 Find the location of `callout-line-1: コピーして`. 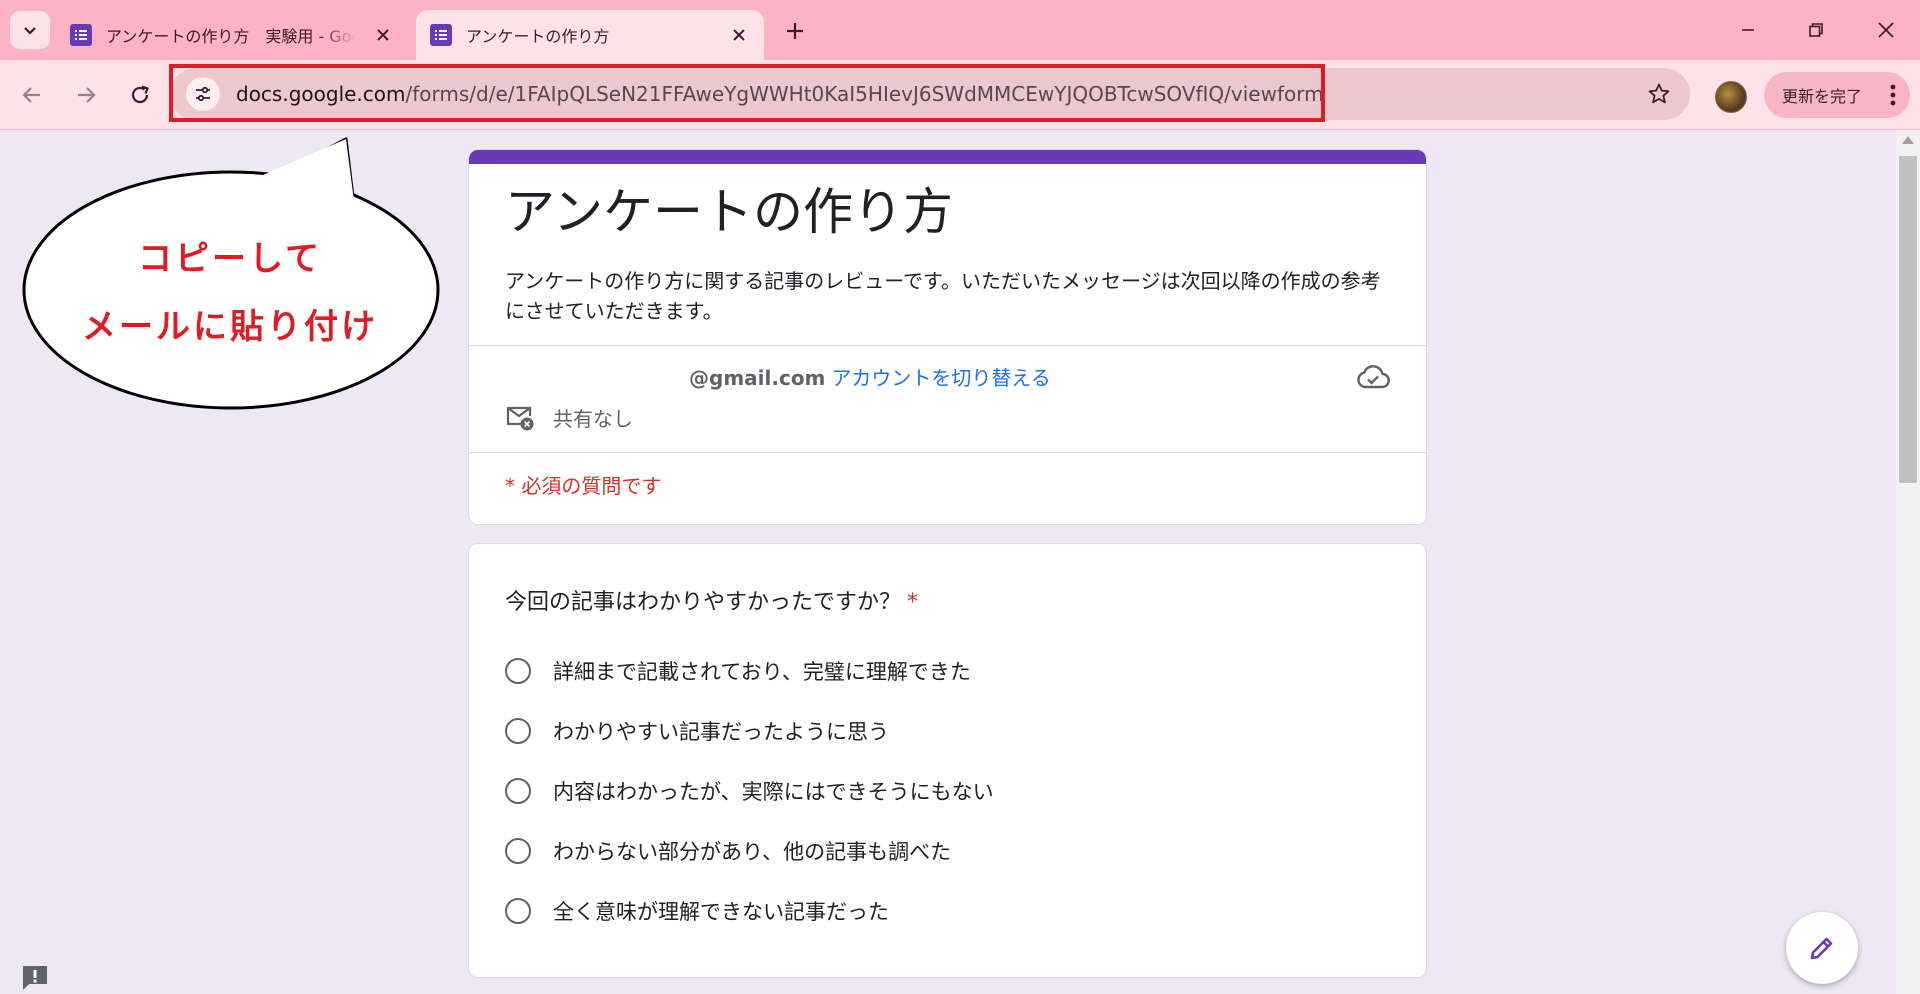

callout-line-1: コピーして is located at coordinates (230, 259).